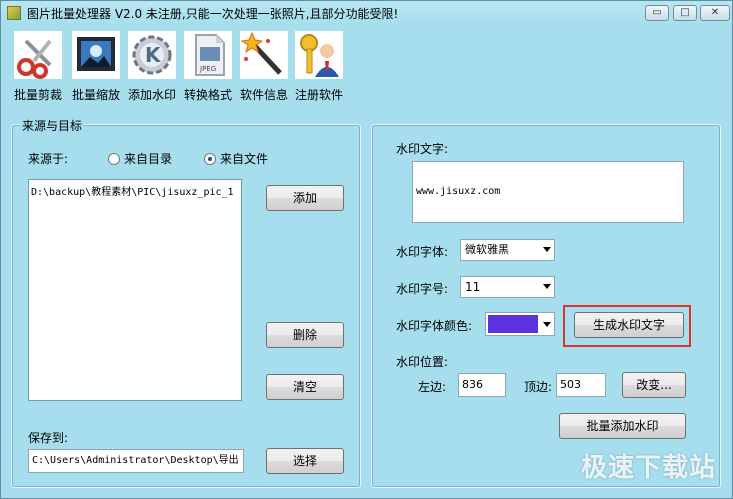 This screenshot has height=499, width=733. I want to click on toolbar-convert-format: JPEG 转换格式, so click(208, 68).